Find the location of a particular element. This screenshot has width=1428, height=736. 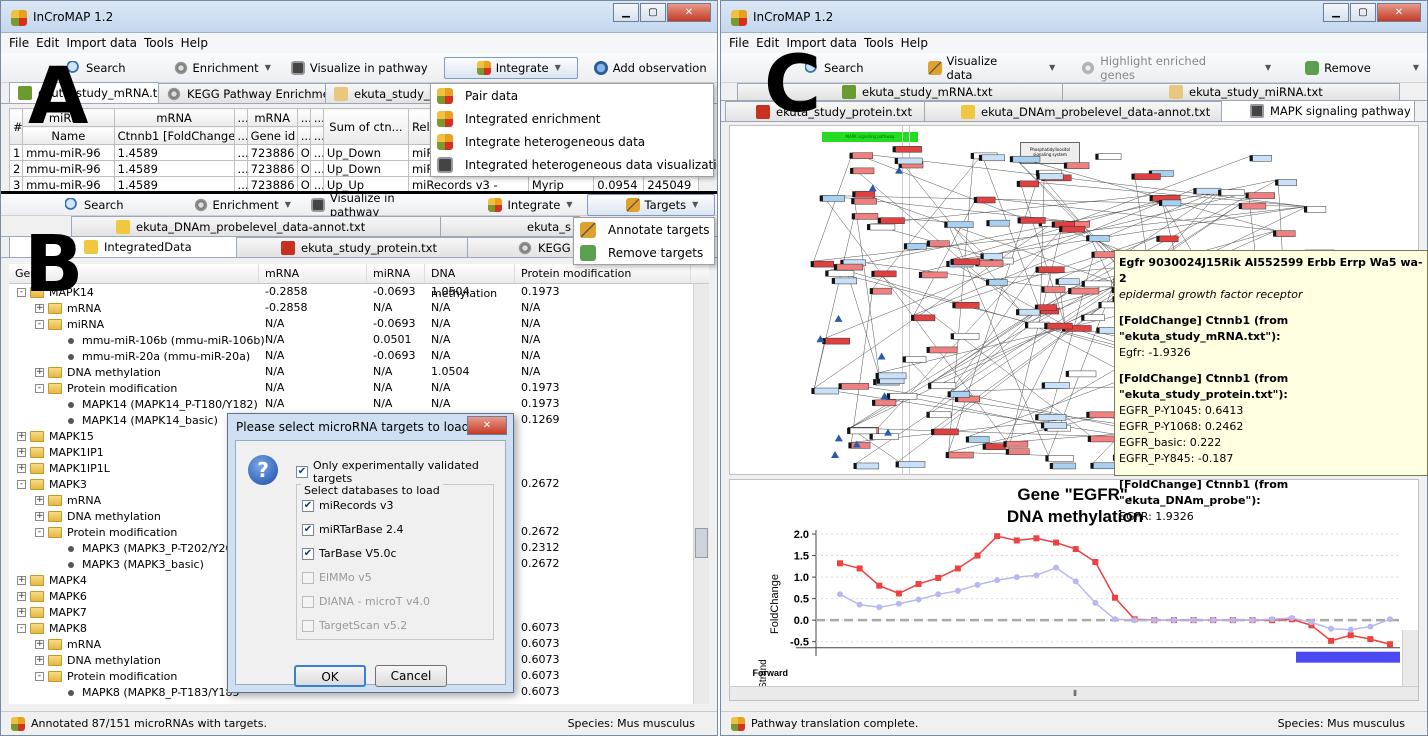

tree-row: - MAPK14 -0.2858 -0.0693 1.0504 0.1973 is located at coordinates (354, 292).